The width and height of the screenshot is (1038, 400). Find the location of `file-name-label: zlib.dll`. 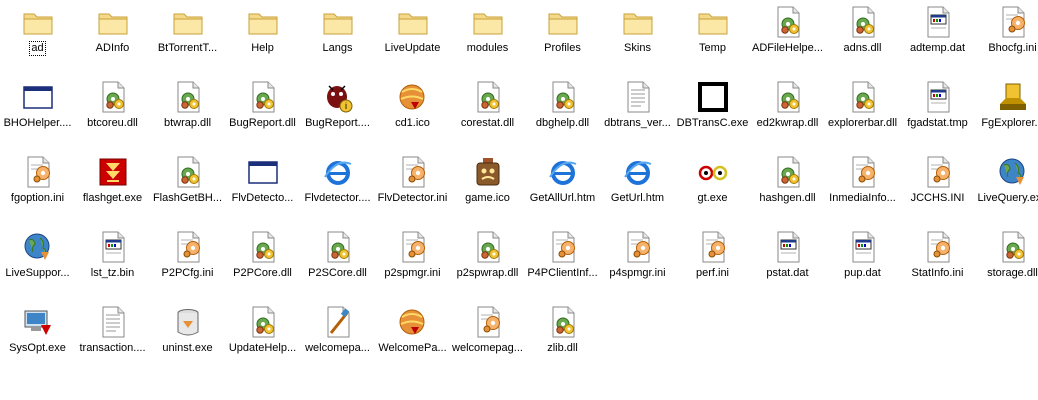

file-name-label: zlib.dll is located at coordinates (562, 348).